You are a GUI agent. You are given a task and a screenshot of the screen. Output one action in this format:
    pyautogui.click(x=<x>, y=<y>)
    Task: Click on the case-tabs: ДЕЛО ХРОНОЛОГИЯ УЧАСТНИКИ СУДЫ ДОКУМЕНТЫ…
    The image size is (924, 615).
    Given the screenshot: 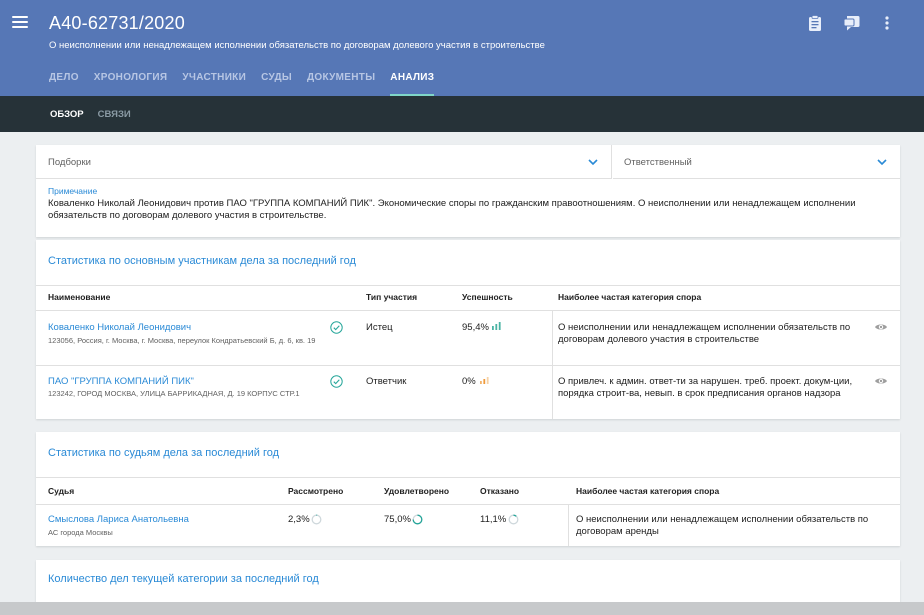 What is the action you would take?
    pyautogui.click(x=242, y=84)
    